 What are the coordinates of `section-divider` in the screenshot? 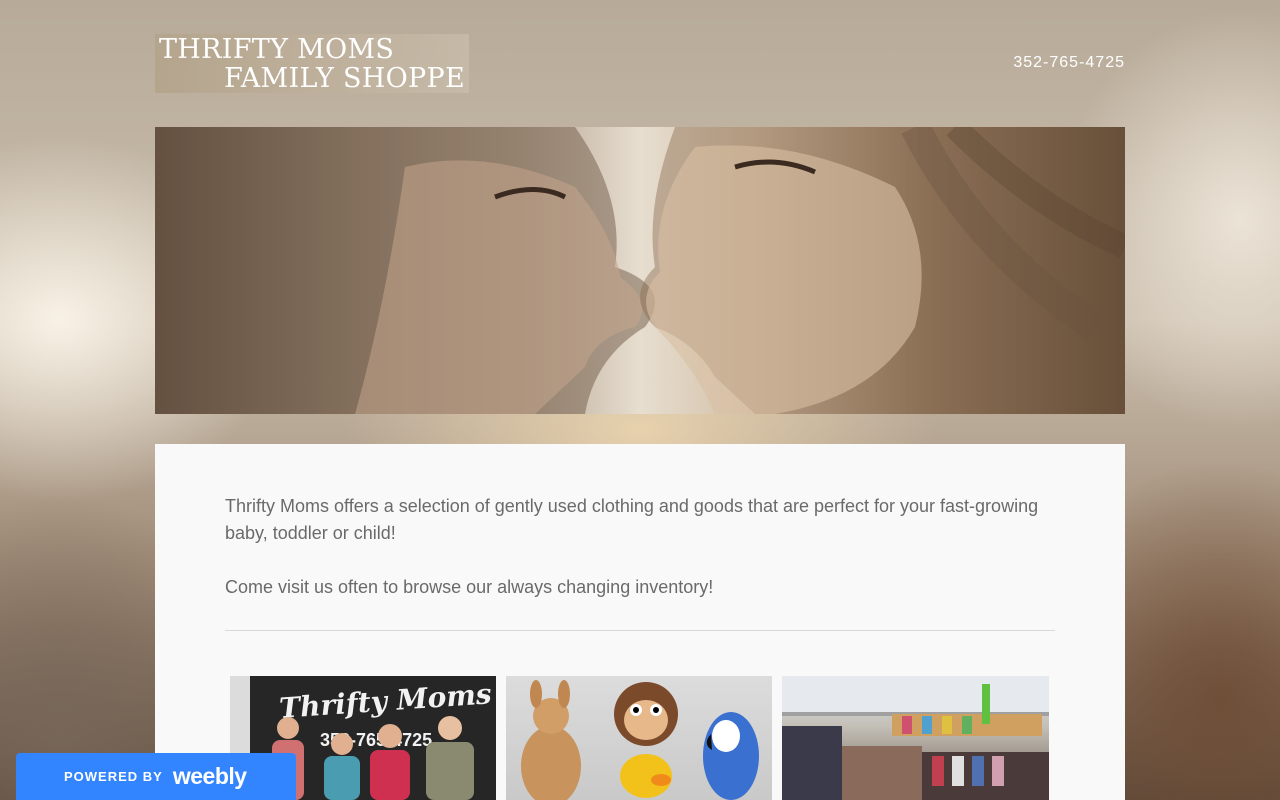 It's located at (640, 630).